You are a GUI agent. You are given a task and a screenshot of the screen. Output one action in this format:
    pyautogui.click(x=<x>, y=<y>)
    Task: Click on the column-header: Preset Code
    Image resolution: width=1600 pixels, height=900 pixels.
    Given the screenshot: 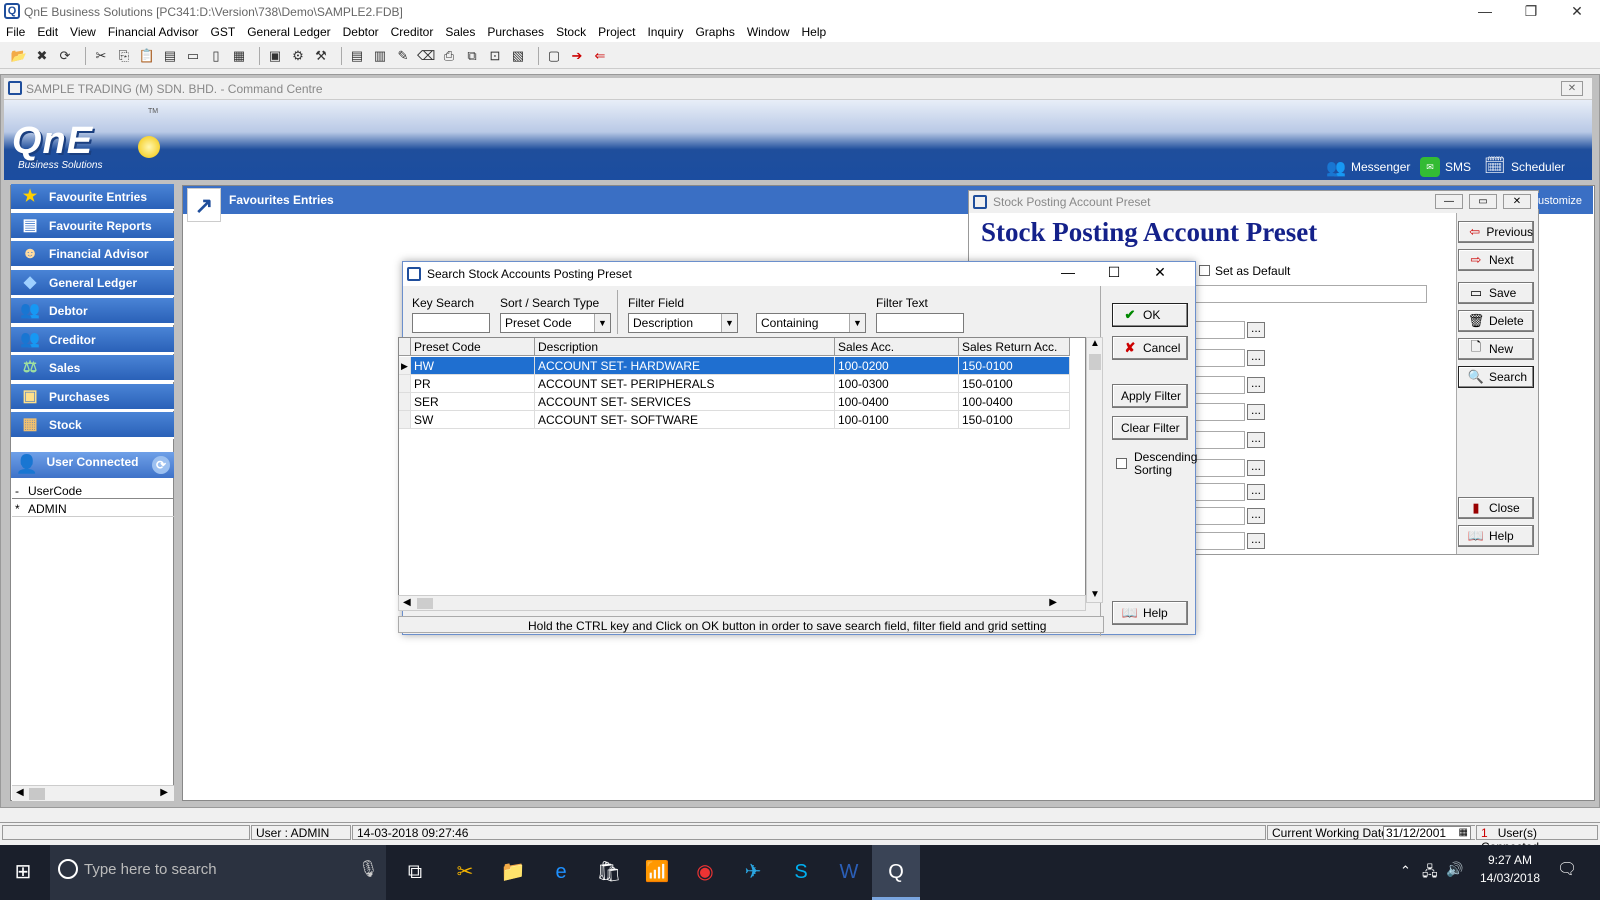 What is the action you would take?
    pyautogui.click(x=473, y=347)
    